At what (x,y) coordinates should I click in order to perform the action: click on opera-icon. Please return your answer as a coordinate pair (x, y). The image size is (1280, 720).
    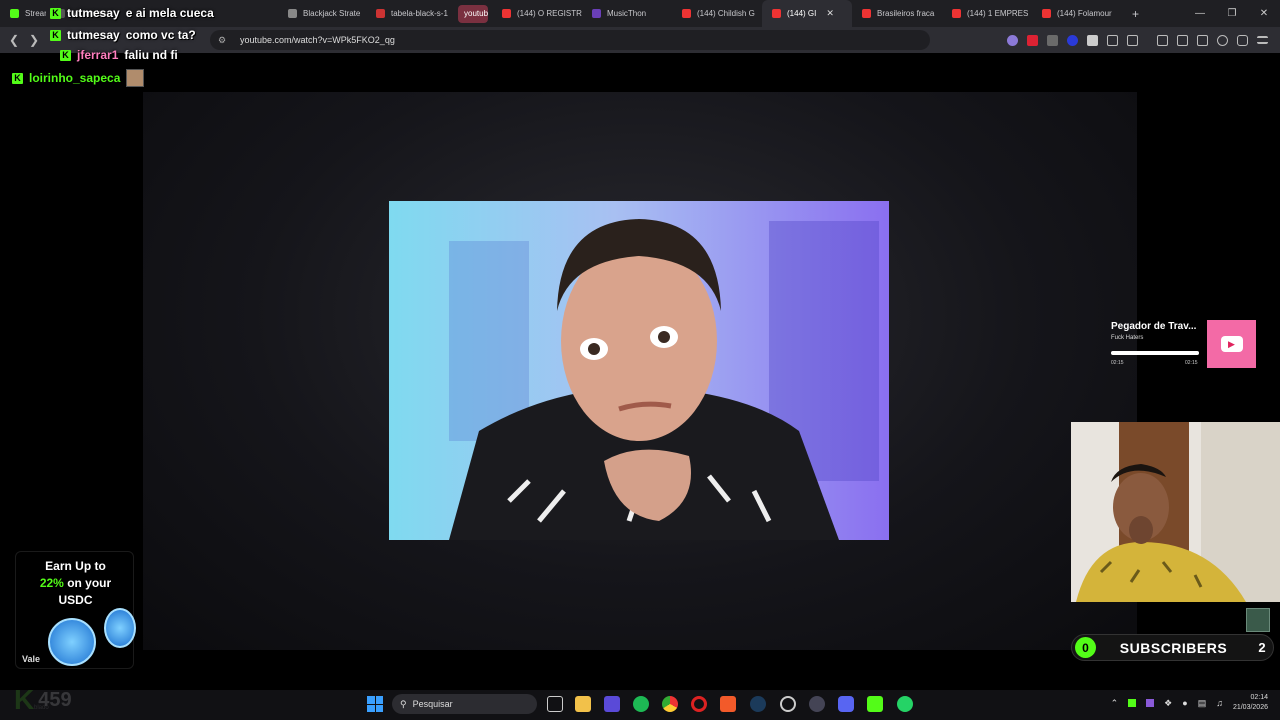
    Looking at the image, I should click on (699, 704).